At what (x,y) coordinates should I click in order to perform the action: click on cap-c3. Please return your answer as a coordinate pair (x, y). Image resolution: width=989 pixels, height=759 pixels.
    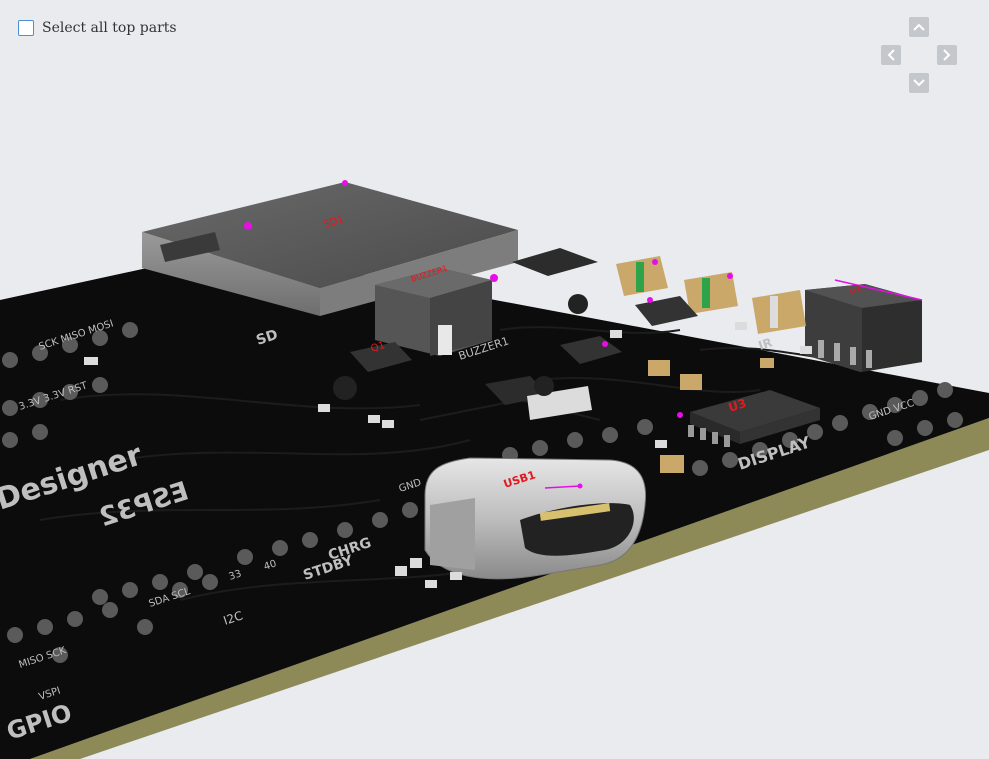
    Looking at the image, I should click on (779, 312).